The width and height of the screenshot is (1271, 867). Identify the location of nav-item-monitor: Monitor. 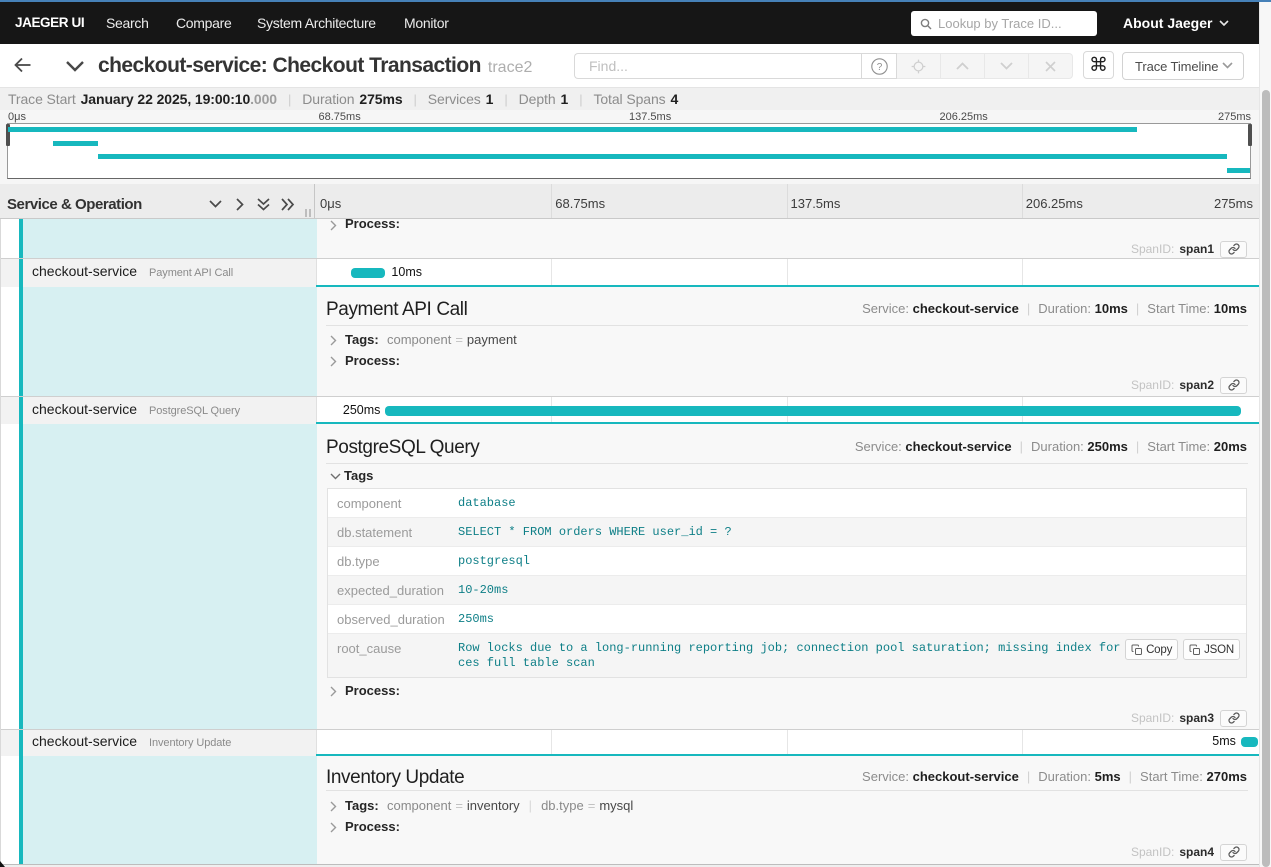
(426, 23).